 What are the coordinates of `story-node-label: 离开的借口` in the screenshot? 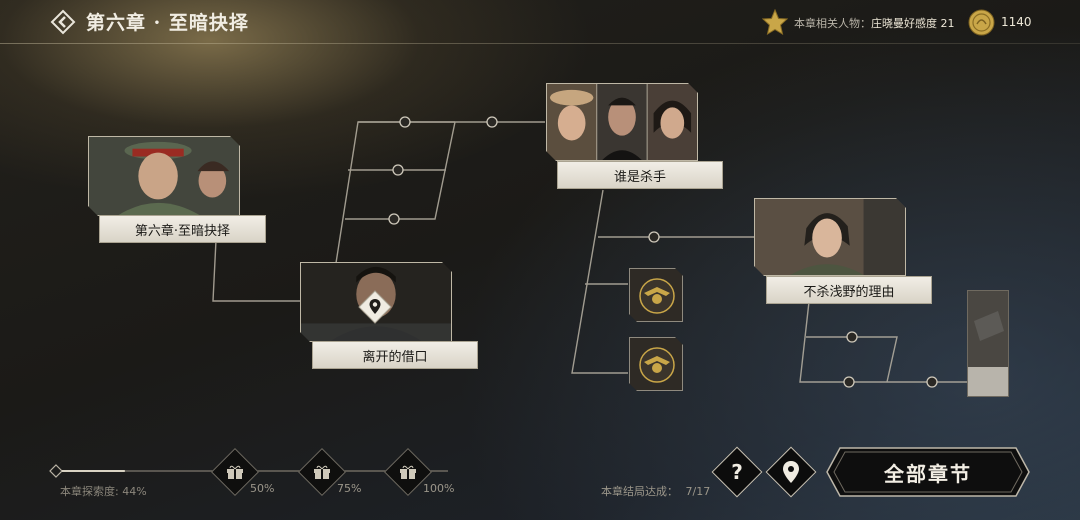 It's located at (395, 357).